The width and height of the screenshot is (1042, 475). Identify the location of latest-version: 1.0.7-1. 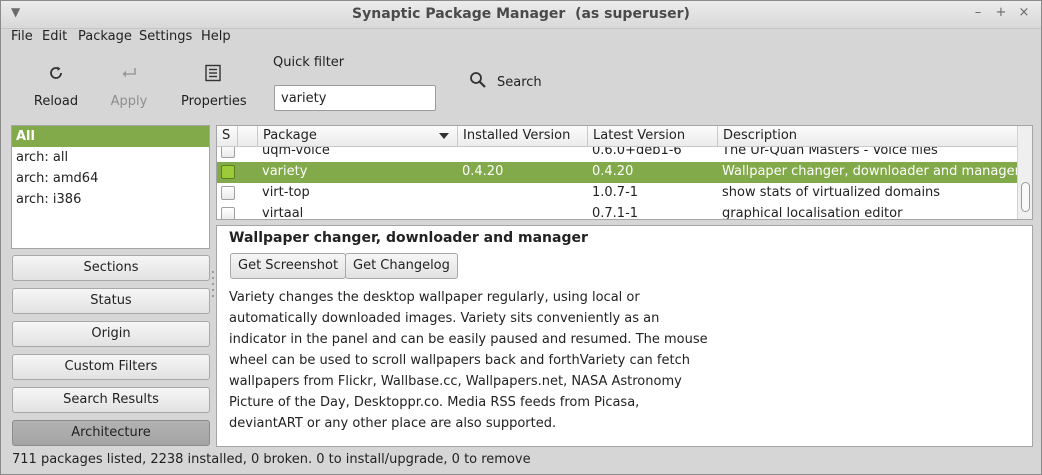
(615, 192).